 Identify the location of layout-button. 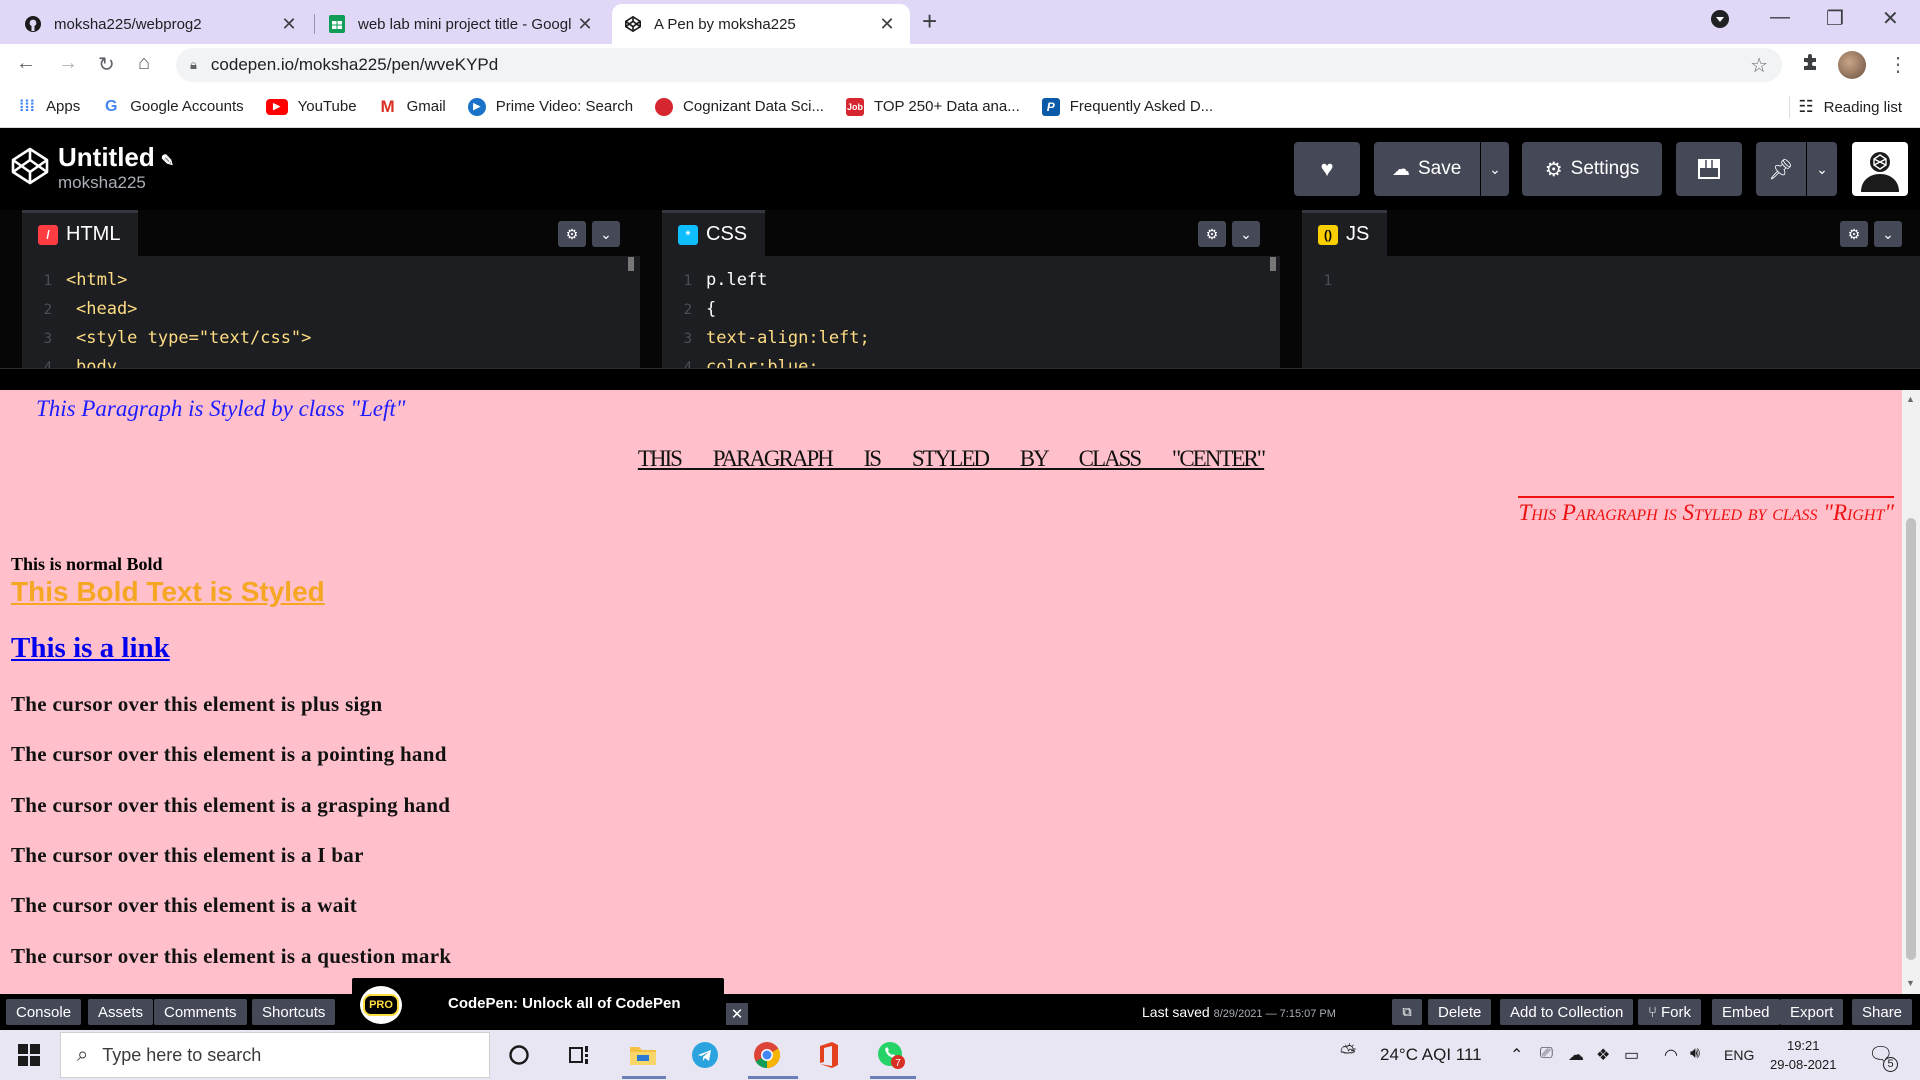
(1709, 169).